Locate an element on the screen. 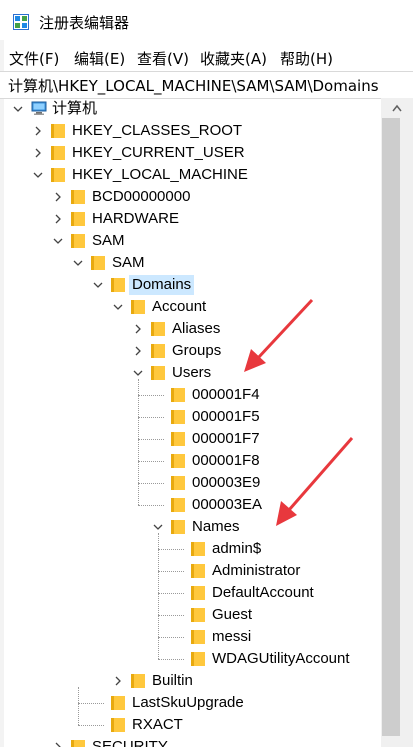 This screenshot has height=747, width=413. tree-item-label: 000001F5 is located at coordinates (226, 417).